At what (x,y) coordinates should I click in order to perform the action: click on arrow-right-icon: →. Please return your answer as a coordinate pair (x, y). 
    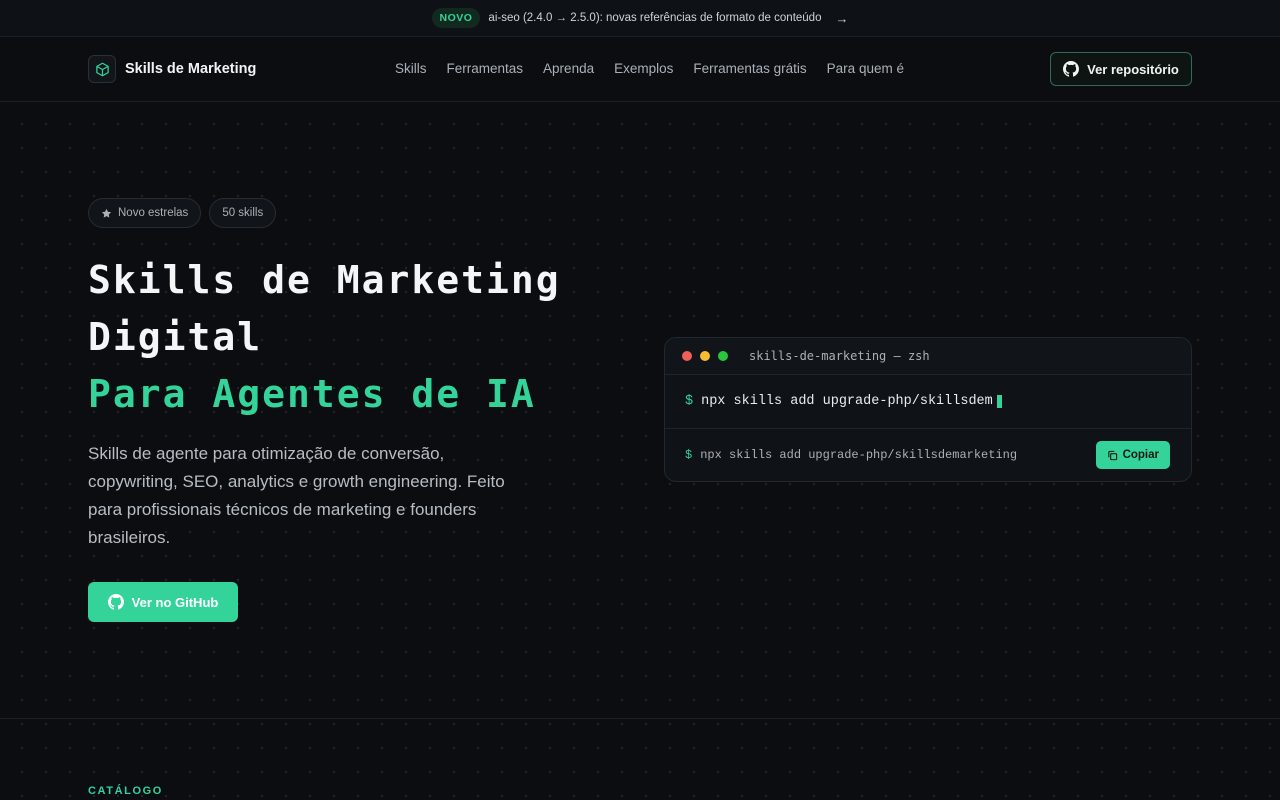
    Looking at the image, I should click on (841, 18).